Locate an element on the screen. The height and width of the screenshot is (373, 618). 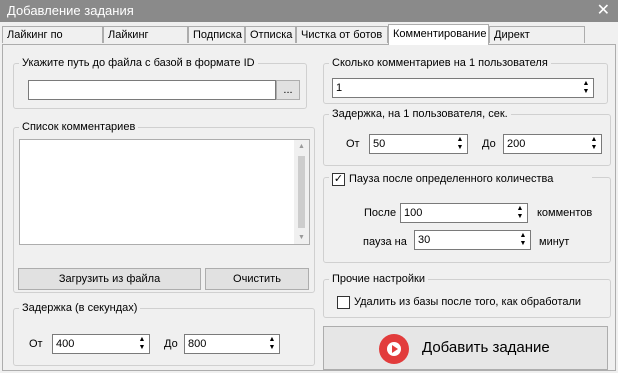
delay-from-value: 400 is located at coordinates (65, 344).